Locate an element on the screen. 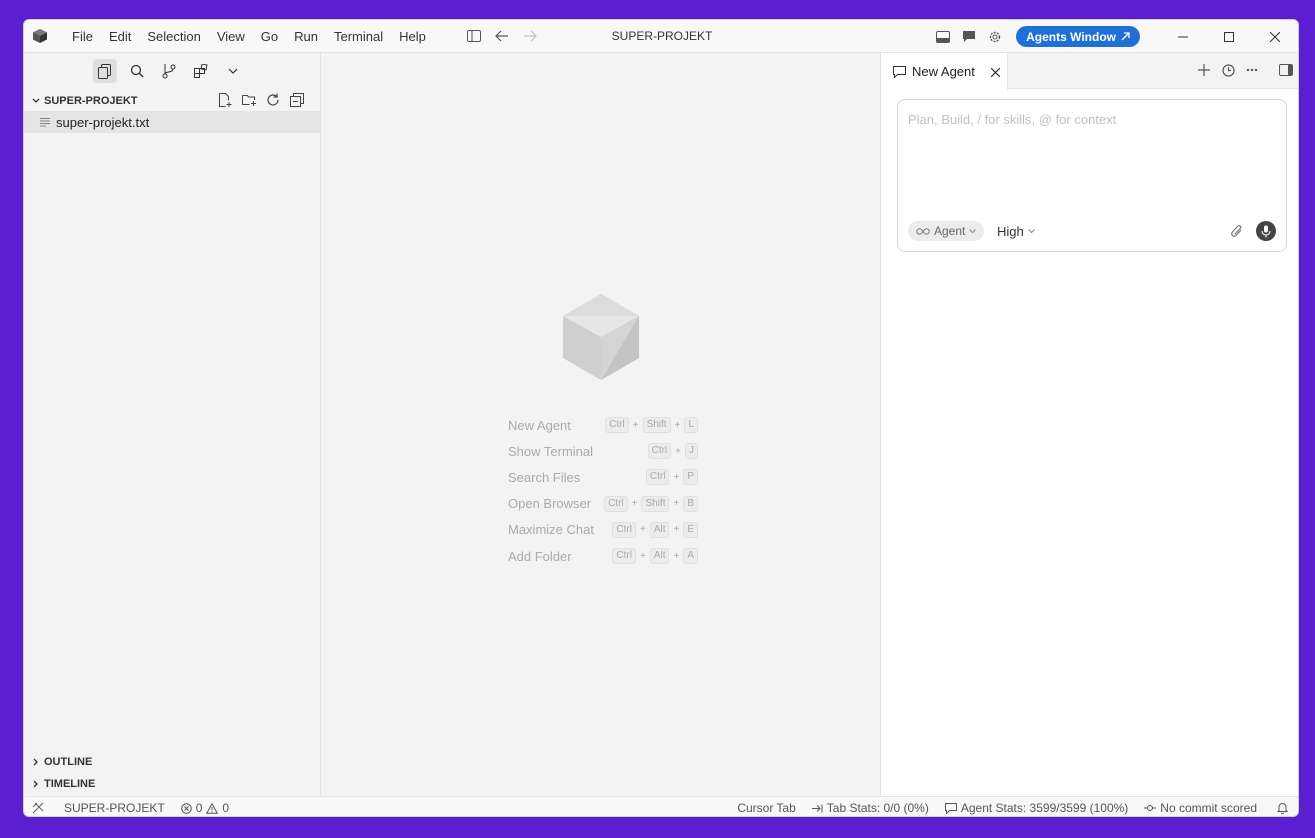 This screenshot has height=838, width=1315. close-window-button is located at coordinates (1275, 36).